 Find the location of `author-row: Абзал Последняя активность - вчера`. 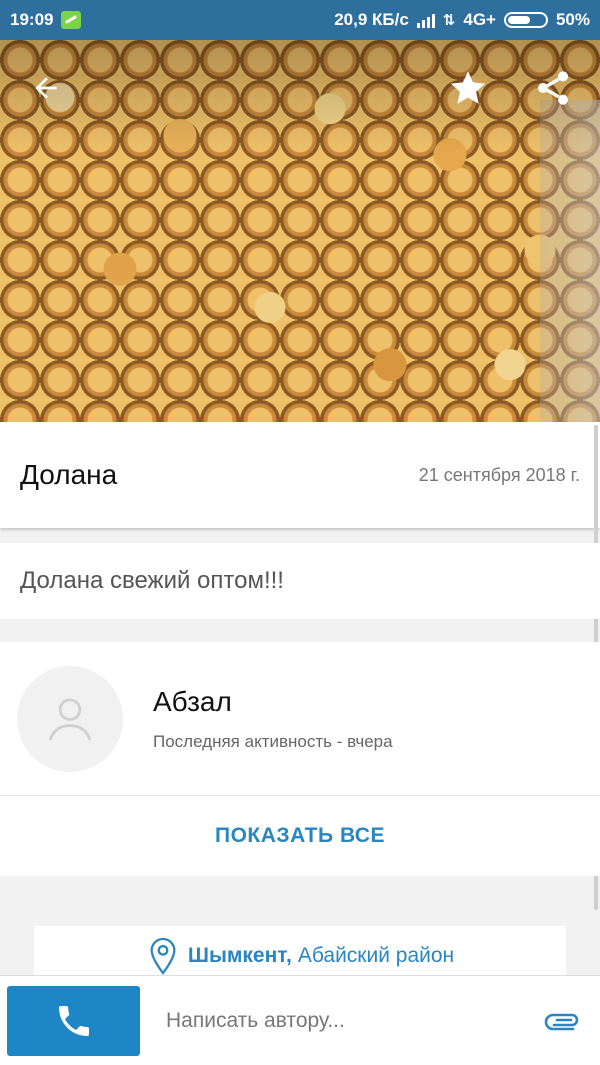

author-row: Абзал Последняя активность - вчера is located at coordinates (300, 719).